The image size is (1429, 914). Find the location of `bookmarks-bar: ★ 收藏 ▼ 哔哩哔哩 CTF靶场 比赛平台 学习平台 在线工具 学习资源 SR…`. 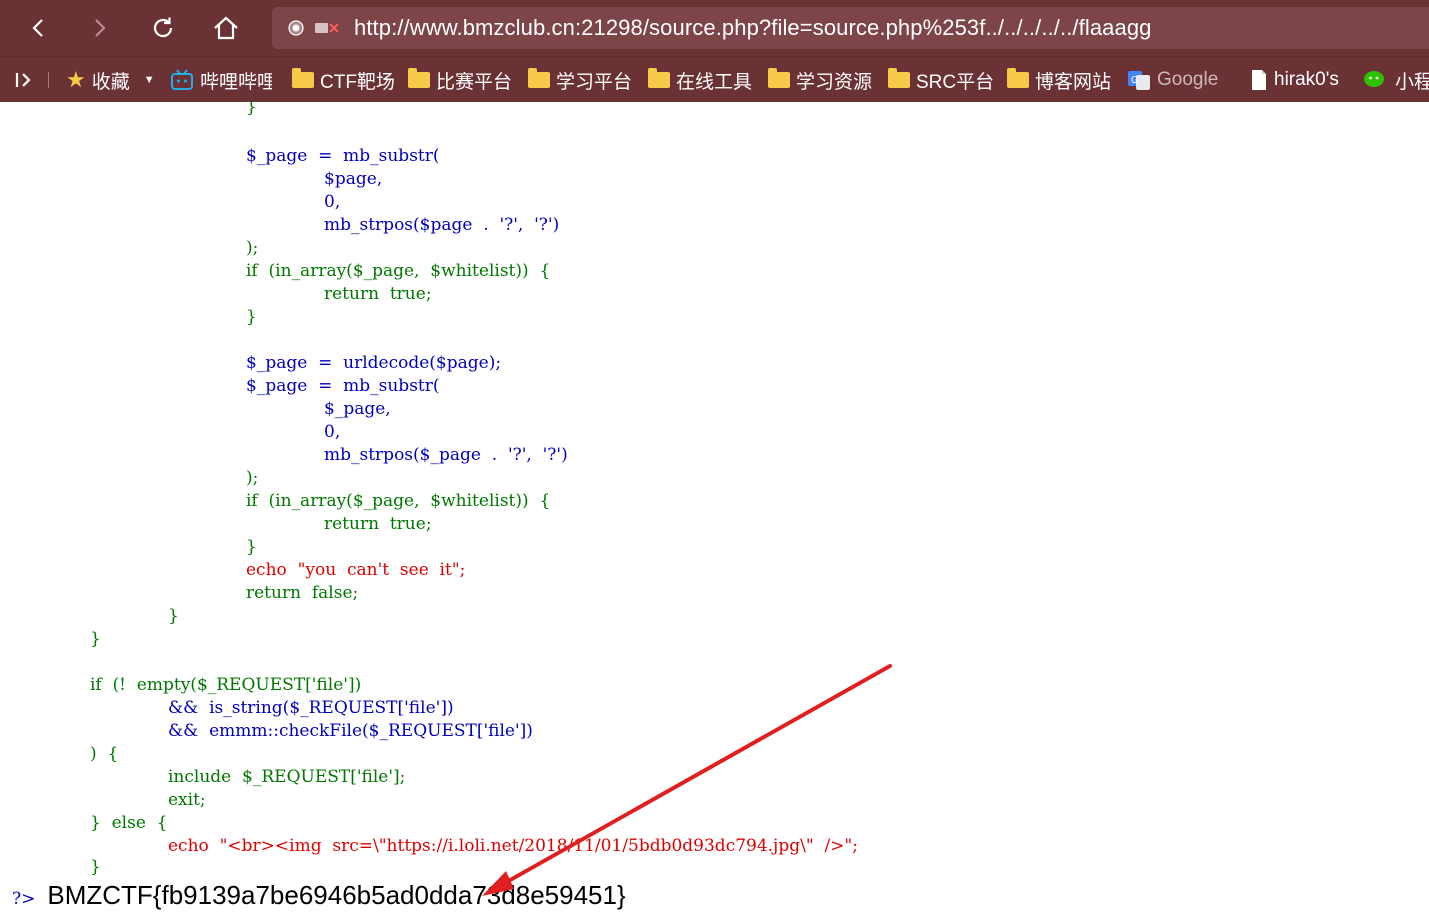

bookmarks-bar: ★ 收藏 ▼ 哔哩哔哩 CTF靶场 比赛平台 学习平台 在线工具 学习资源 SR… is located at coordinates (714, 79).